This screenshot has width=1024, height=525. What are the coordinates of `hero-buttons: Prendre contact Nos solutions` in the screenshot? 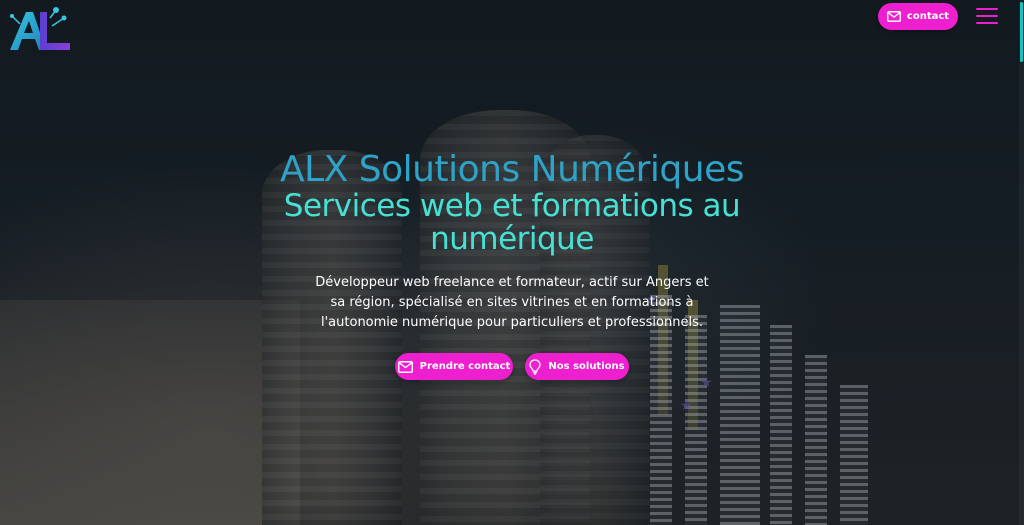 It's located at (512, 366).